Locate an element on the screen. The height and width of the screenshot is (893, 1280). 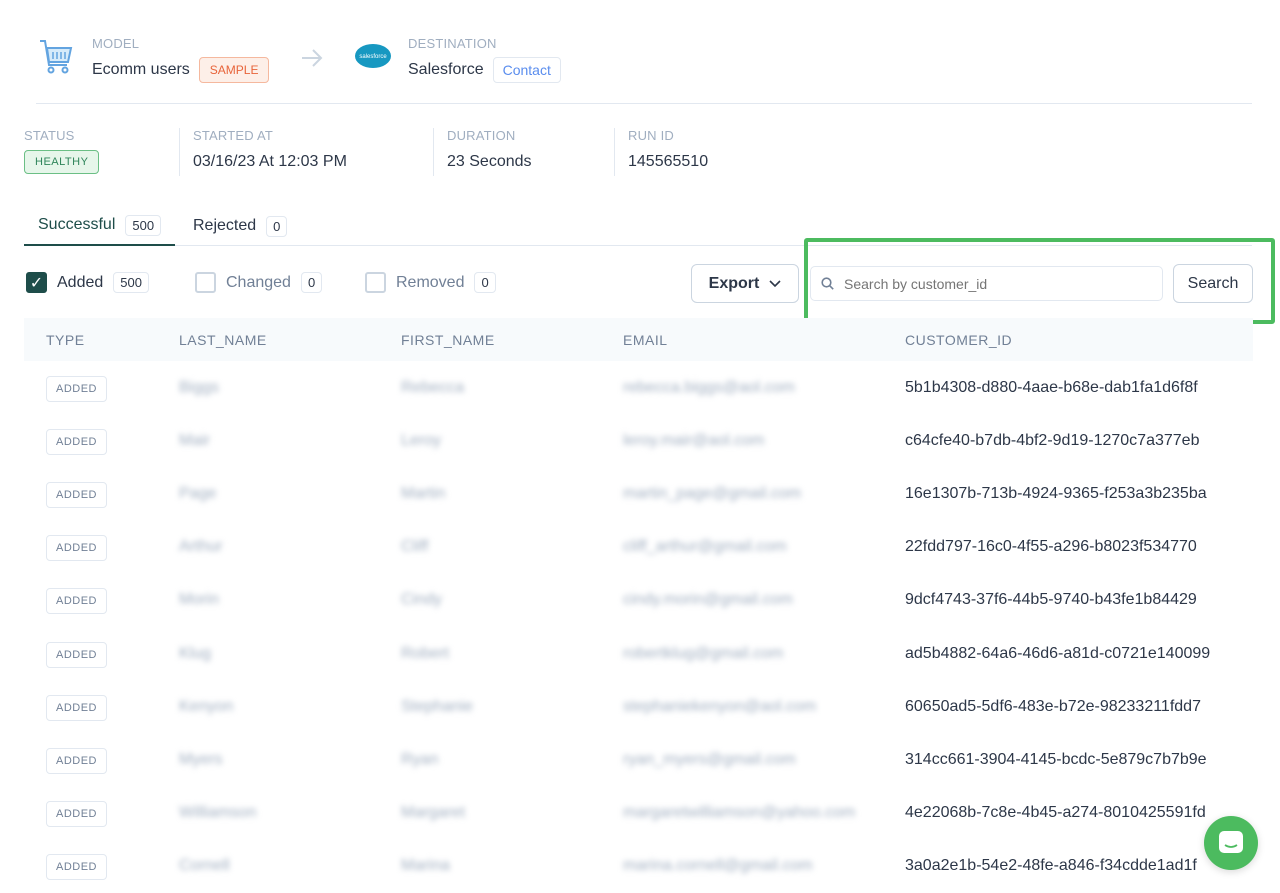
column-first-name: FIRST_NAME is located at coordinates (512, 339).